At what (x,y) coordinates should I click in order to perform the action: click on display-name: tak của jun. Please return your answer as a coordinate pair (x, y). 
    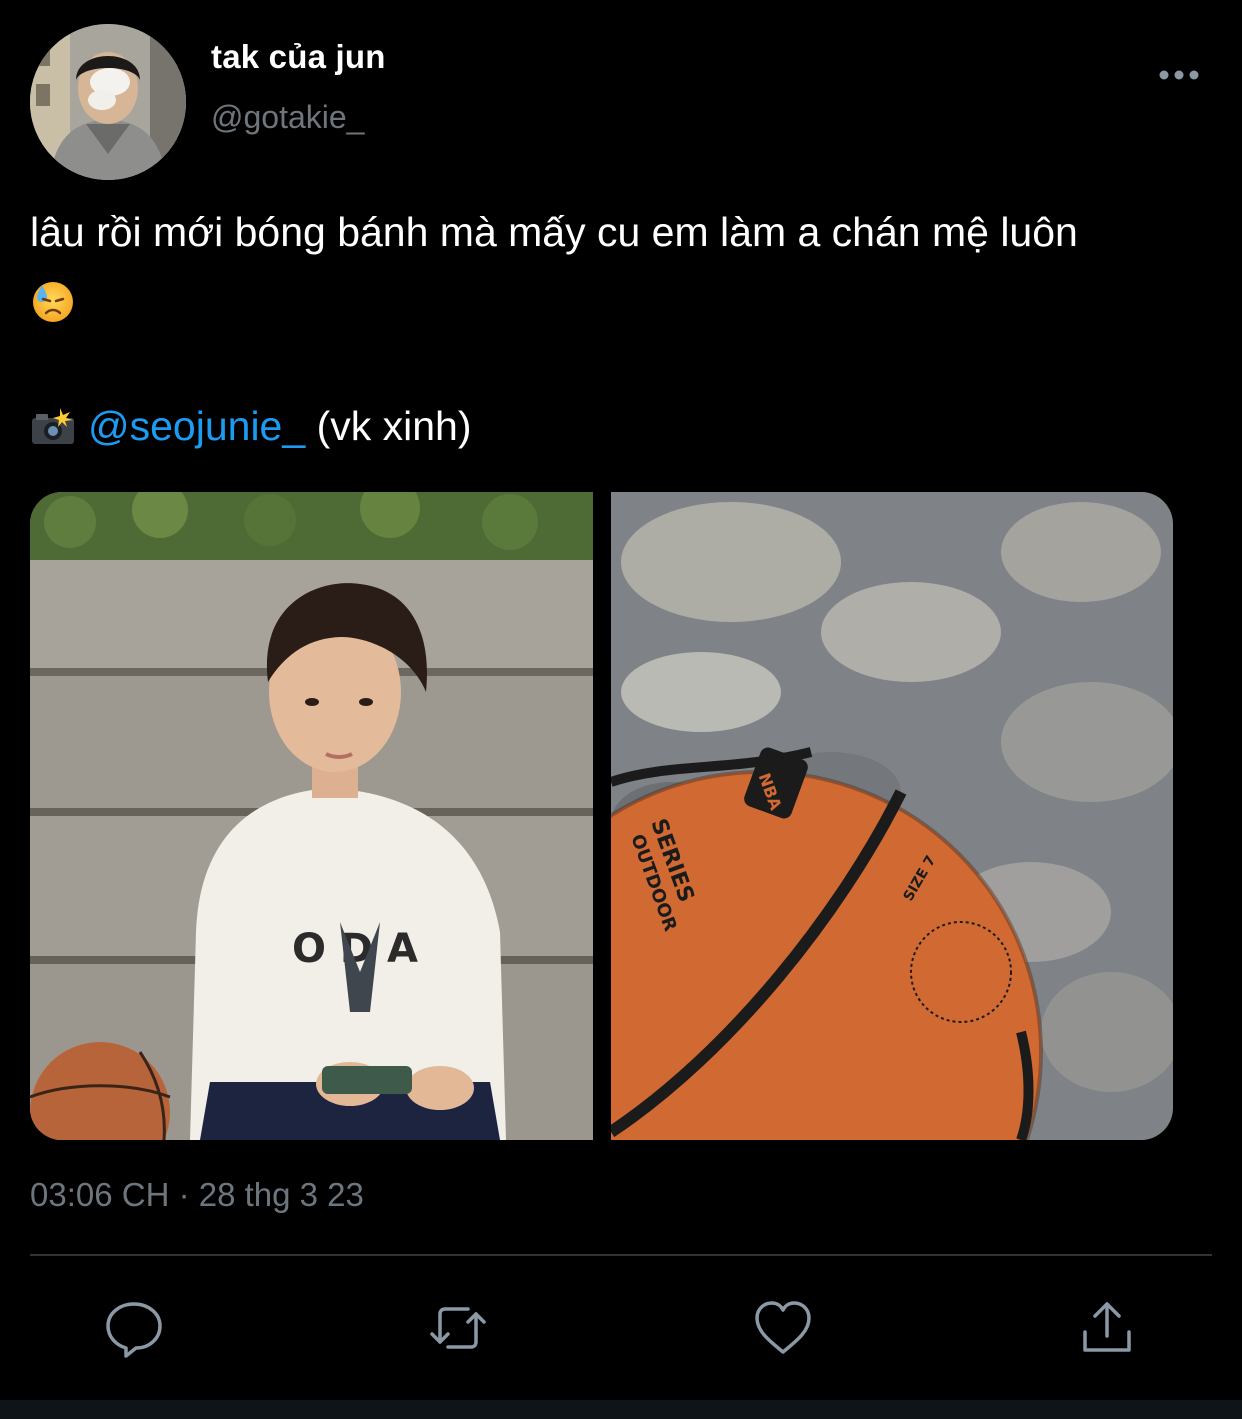
    Looking at the image, I should click on (298, 57).